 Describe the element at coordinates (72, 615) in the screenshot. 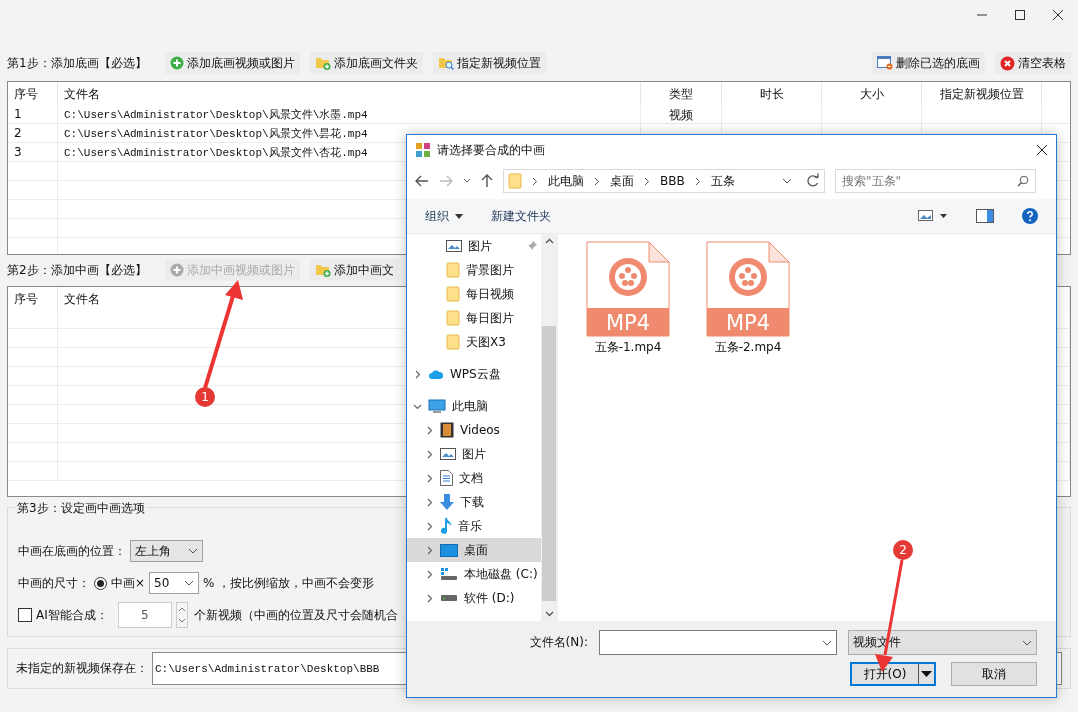

I see `checkbox-label: AI智能合成：` at that location.